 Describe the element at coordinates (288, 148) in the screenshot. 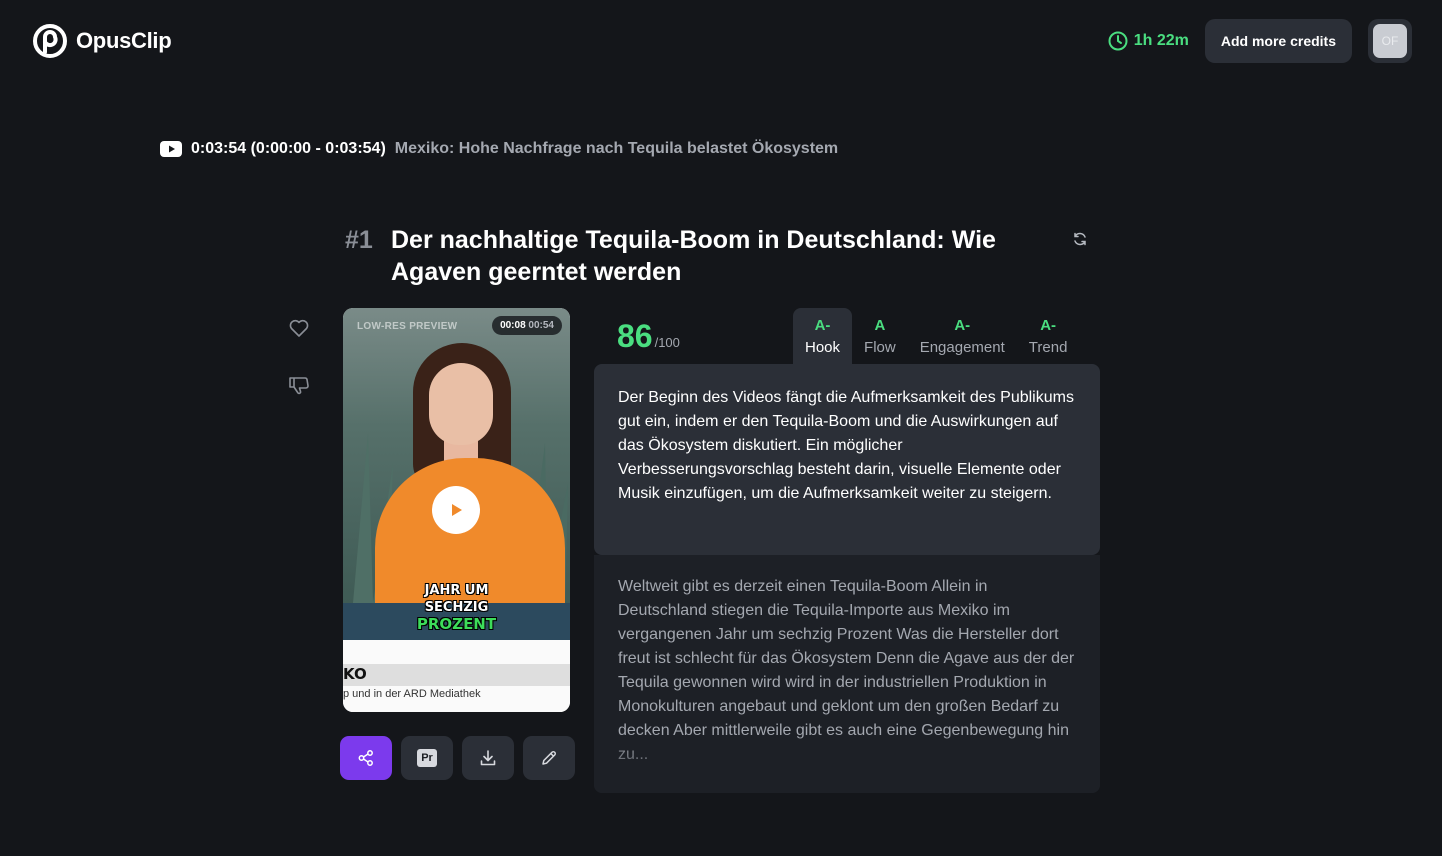

I see `source-time: 0:03:54 (0:00:00 - 0:03:54)` at that location.